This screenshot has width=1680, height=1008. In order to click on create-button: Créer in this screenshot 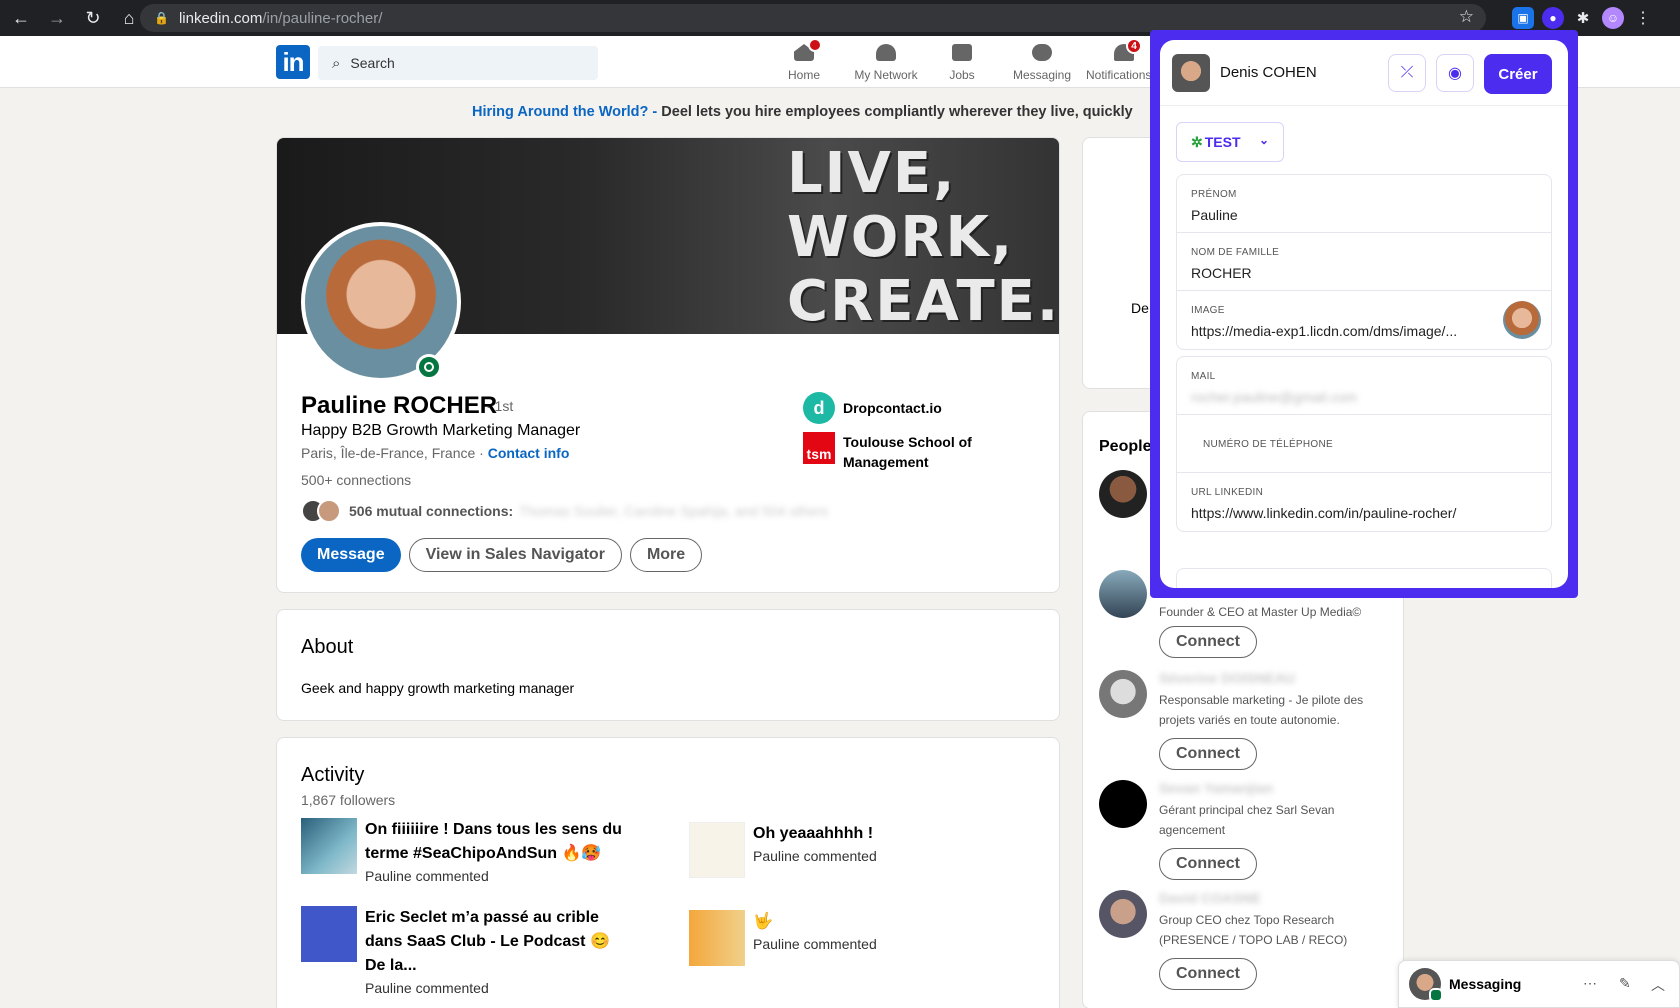, I will do `click(1518, 74)`.